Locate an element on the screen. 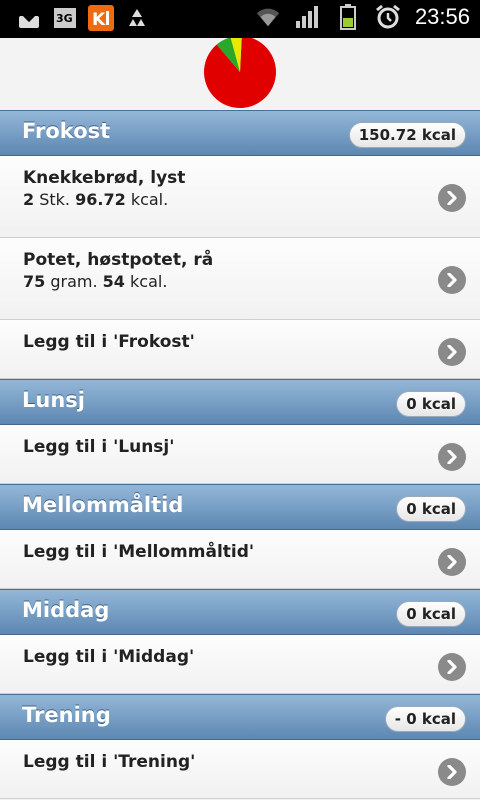 The width and height of the screenshot is (480, 800). add-label: Legg til i 'Mellommåltid' is located at coordinates (139, 552).